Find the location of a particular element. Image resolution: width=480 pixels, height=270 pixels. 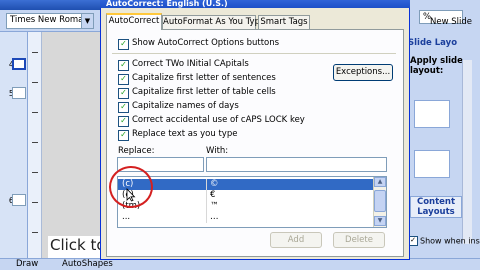

delete-button: Delete is located at coordinates (359, 240).